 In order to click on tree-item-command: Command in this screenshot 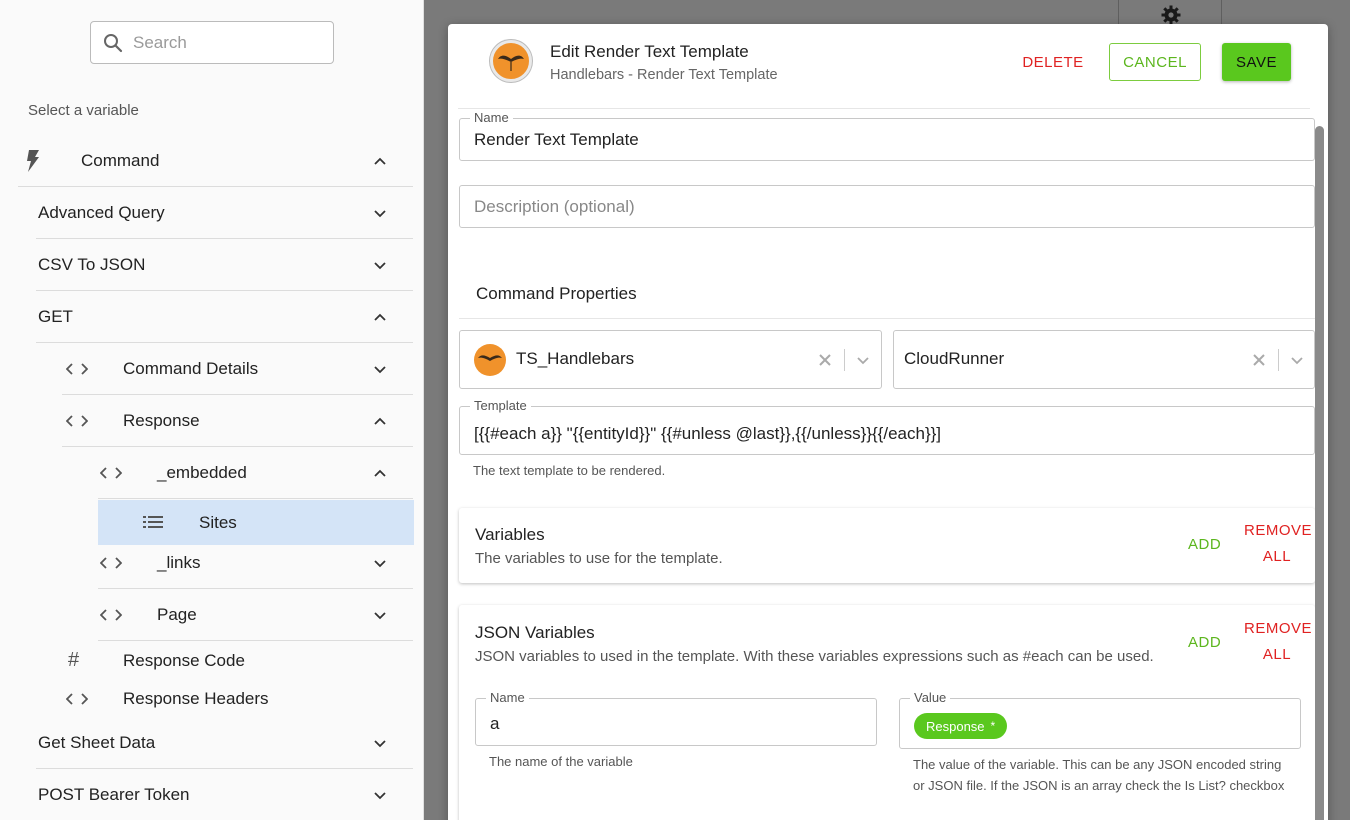, I will do `click(215, 161)`.